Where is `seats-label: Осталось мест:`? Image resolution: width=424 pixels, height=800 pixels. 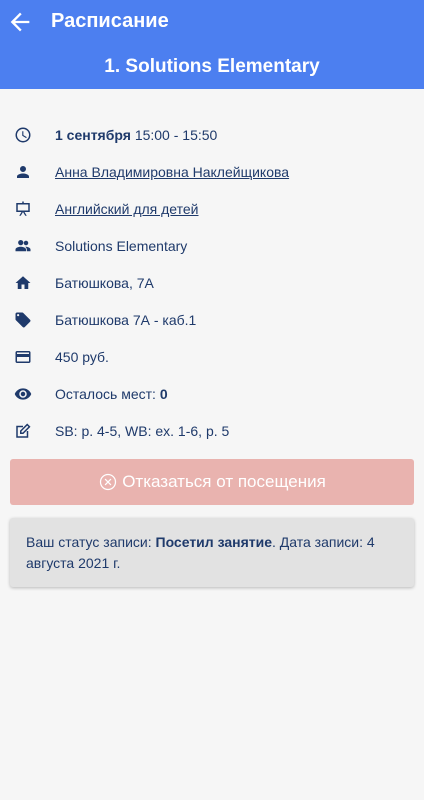
seats-label: Осталось мест: is located at coordinates (105, 394).